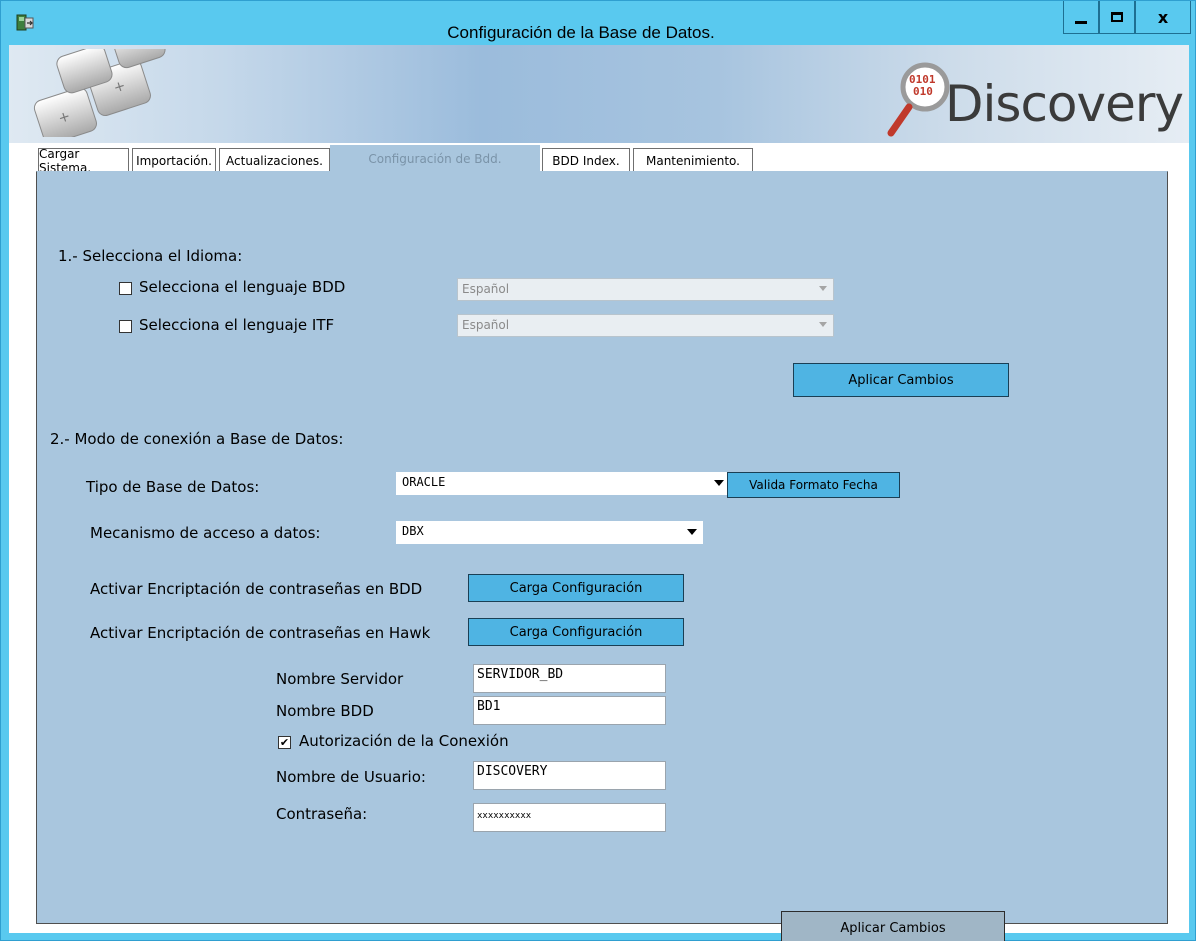 Image resolution: width=1196 pixels, height=941 pixels. I want to click on access-mechanism-value: DBX, so click(413, 531).